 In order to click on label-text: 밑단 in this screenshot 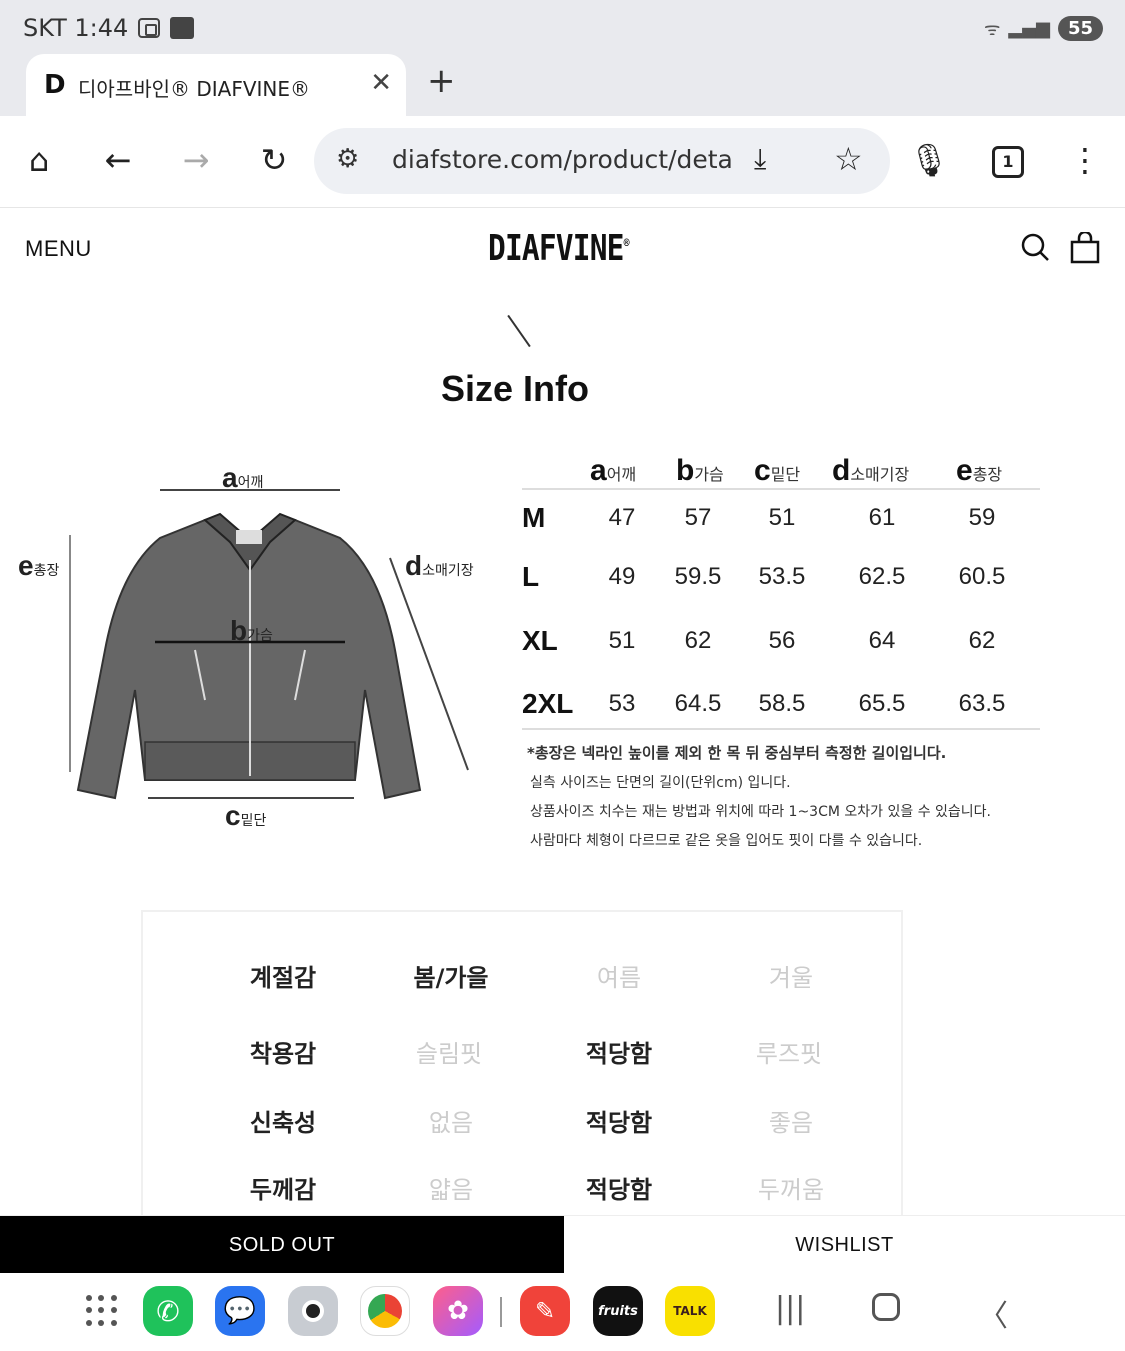, I will do `click(253, 820)`.